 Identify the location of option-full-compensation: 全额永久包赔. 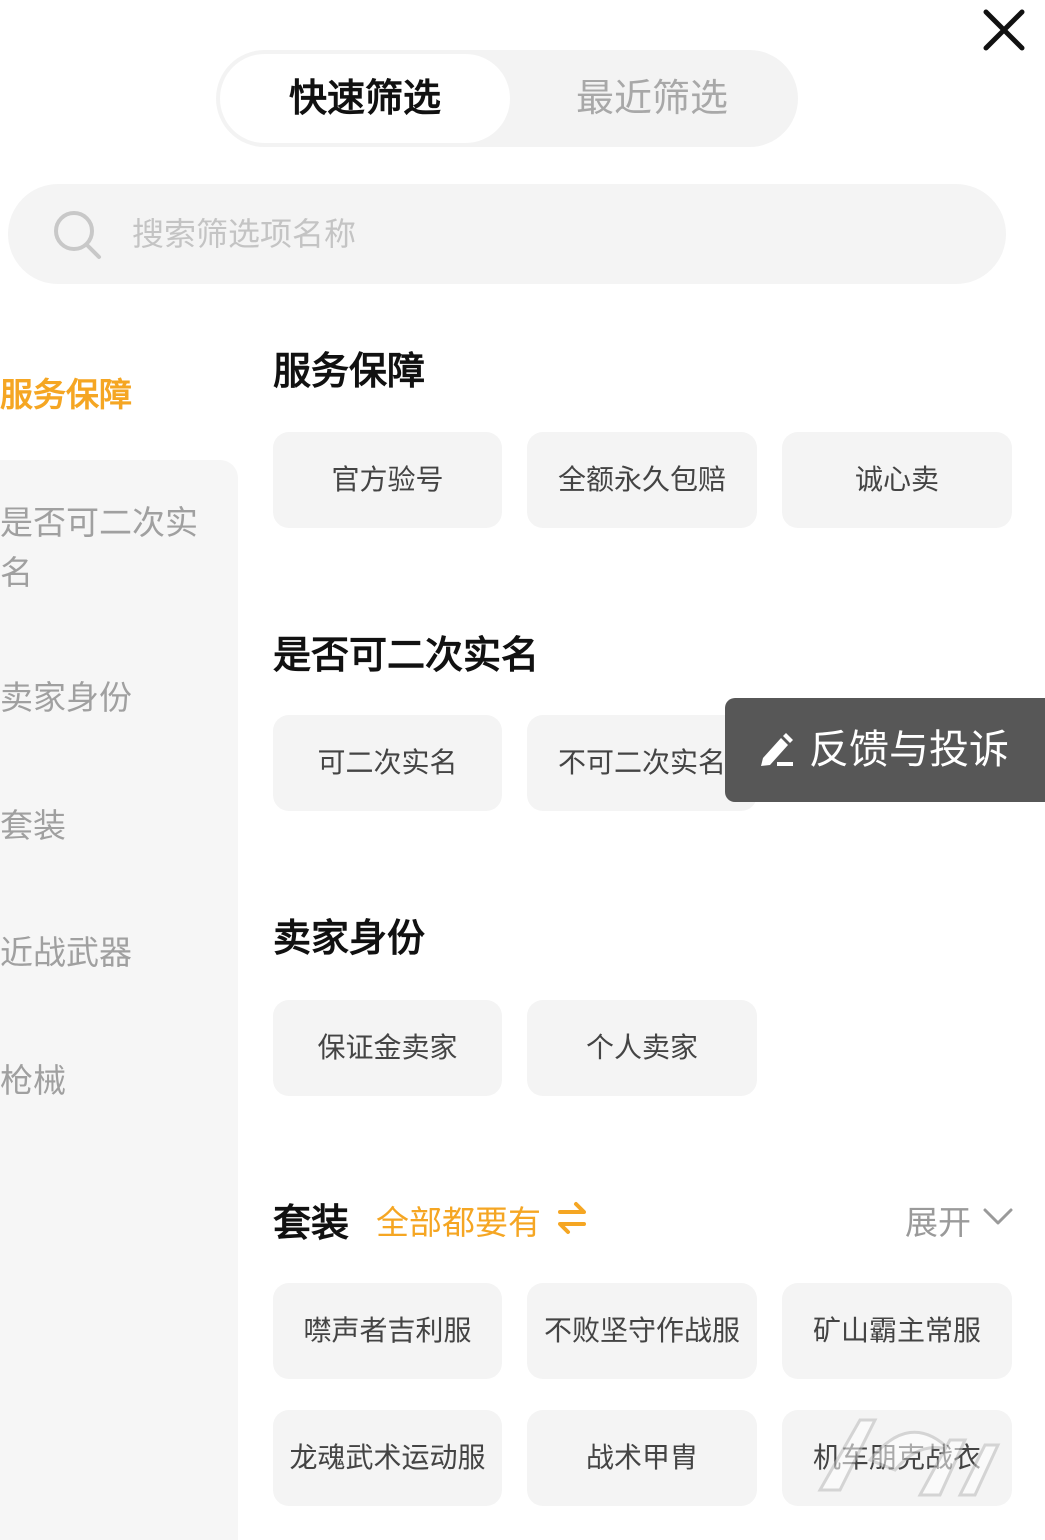
(642, 480).